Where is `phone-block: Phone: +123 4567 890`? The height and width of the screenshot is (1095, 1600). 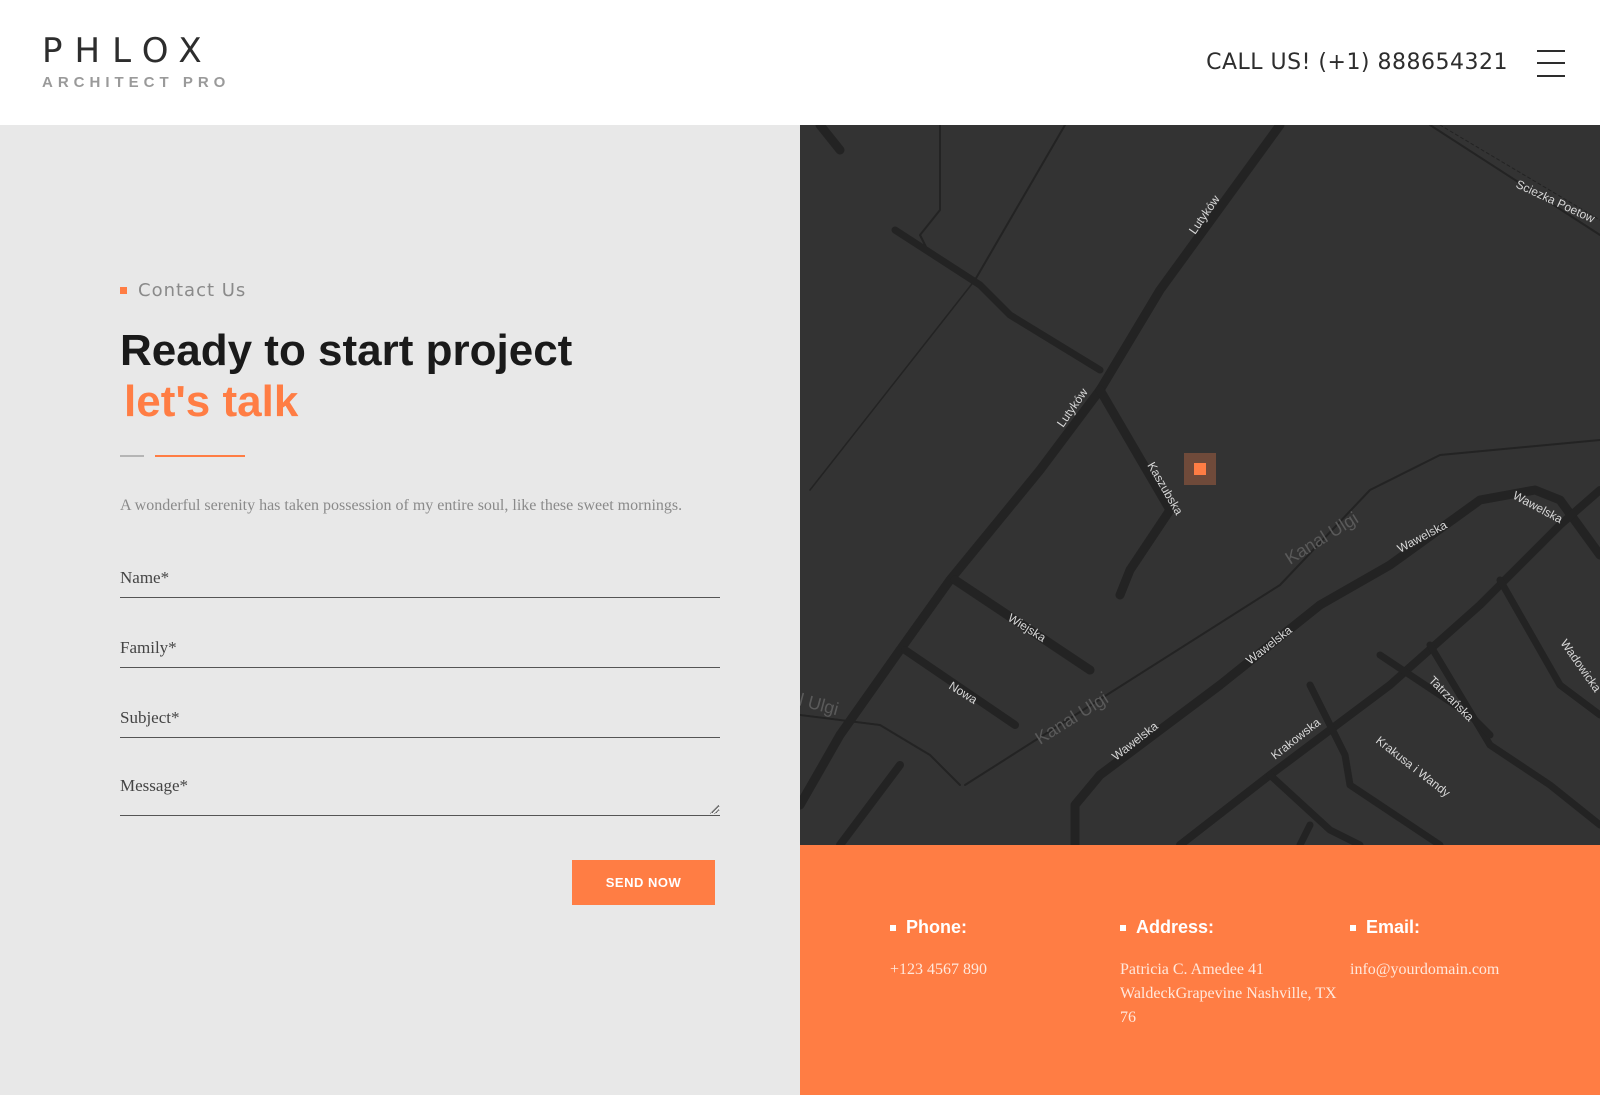 phone-block: Phone: +123 4567 890 is located at coordinates (1002, 949).